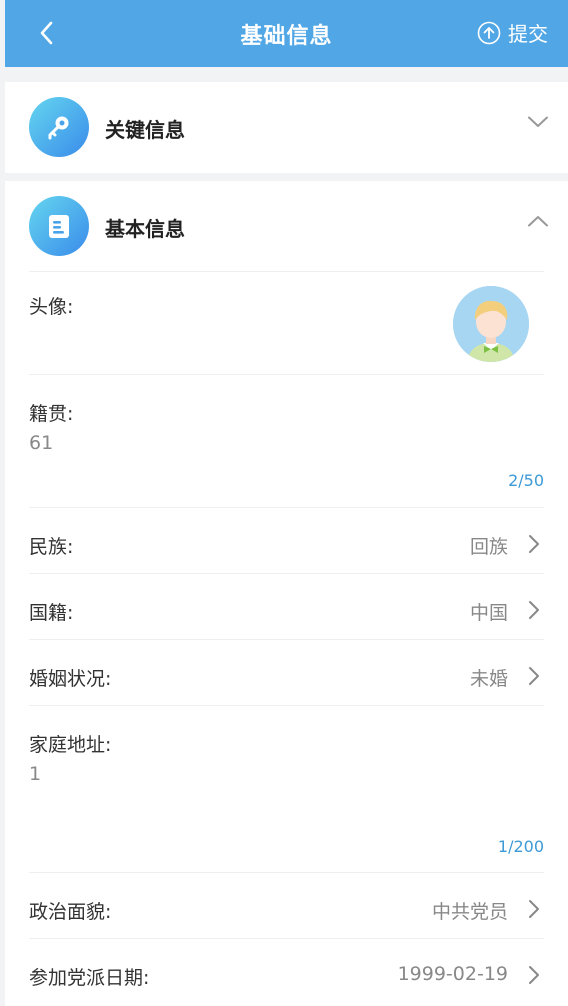 This screenshot has width=568, height=1006. I want to click on native-place-input: 61, so click(41, 443).